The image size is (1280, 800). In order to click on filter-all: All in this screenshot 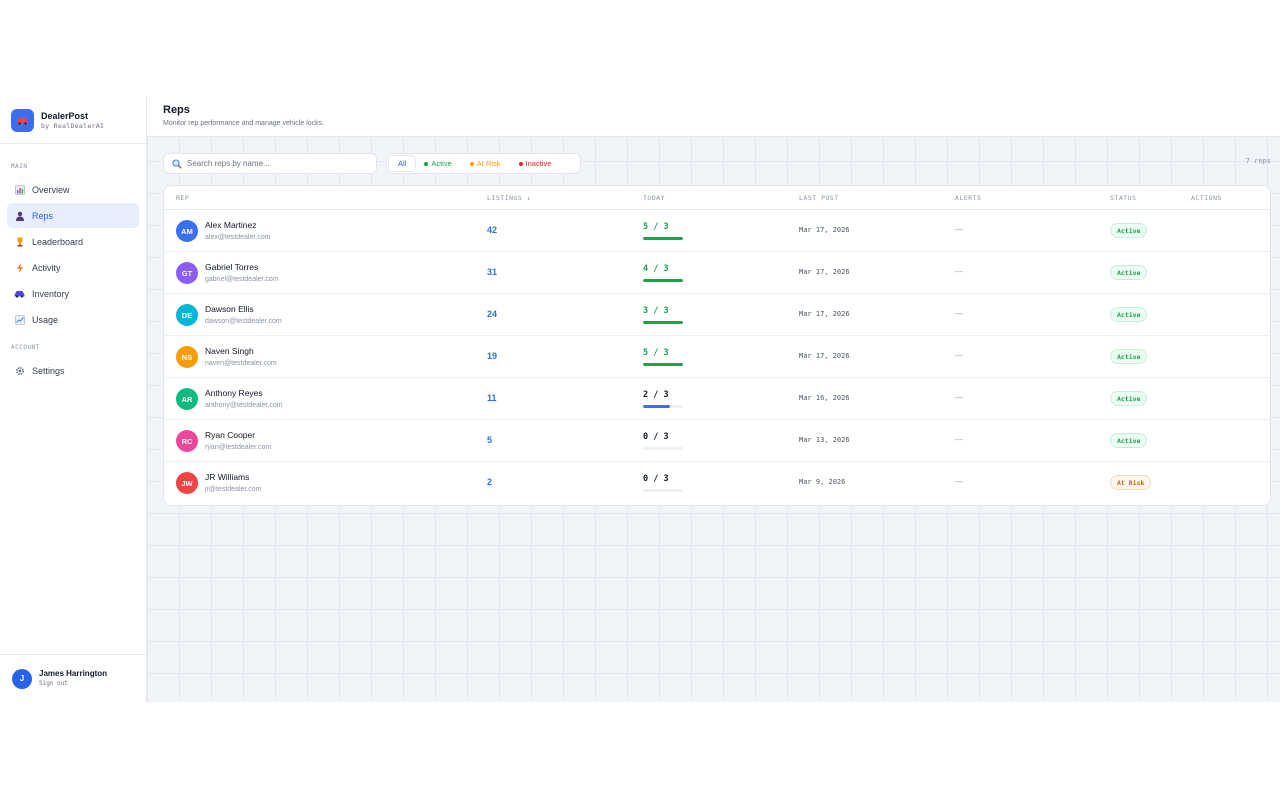, I will do `click(402, 163)`.